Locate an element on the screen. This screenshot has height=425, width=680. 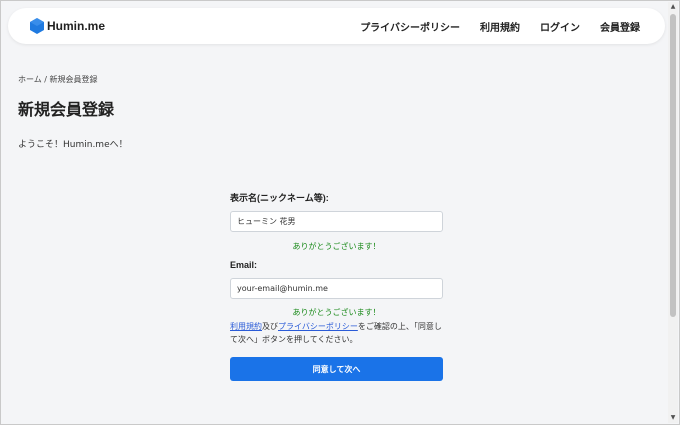
display-name-label: 表示名(ニックネーム等): is located at coordinates (279, 198).